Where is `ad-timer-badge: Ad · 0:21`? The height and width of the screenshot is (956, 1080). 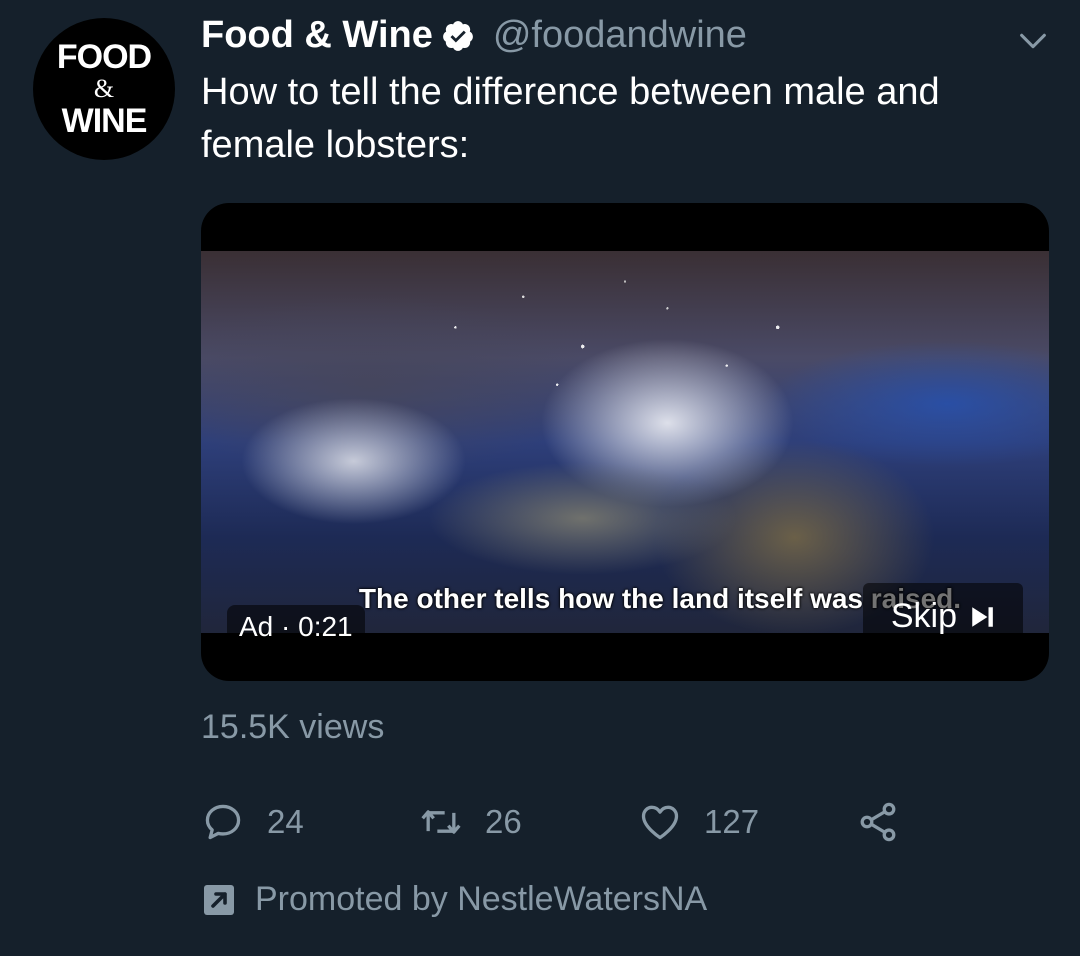 ad-timer-badge: Ad · 0:21 is located at coordinates (296, 627).